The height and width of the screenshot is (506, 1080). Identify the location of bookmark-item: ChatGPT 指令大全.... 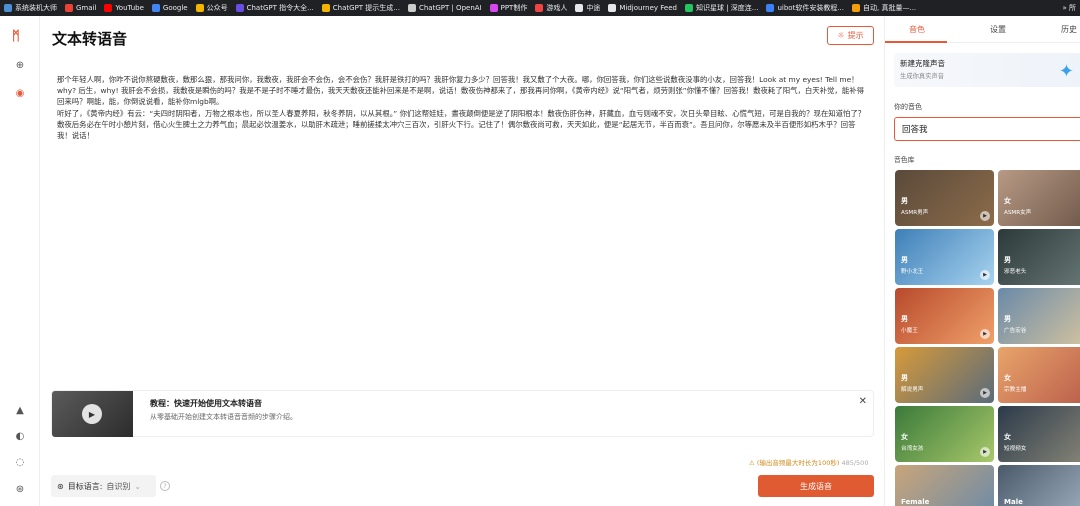
(274, 8).